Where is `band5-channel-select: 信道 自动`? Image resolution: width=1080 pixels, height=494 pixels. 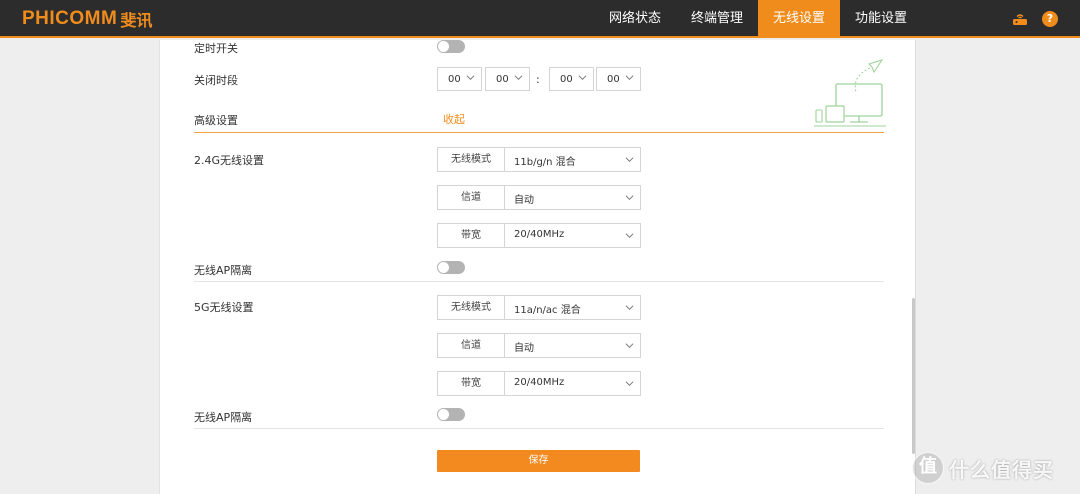 band5-channel-select: 信道 自动 is located at coordinates (539, 345).